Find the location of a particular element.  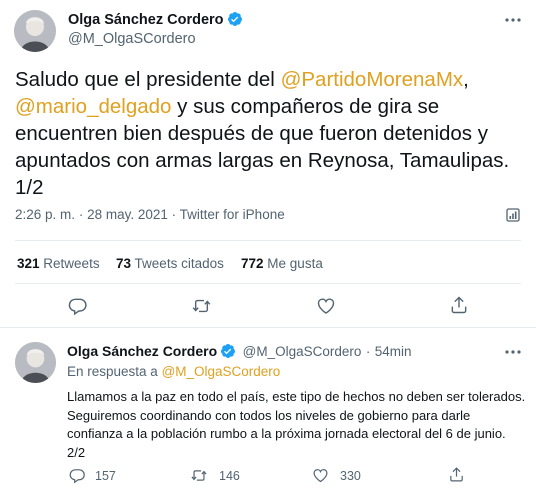

likes-count: 772 is located at coordinates (252, 263).